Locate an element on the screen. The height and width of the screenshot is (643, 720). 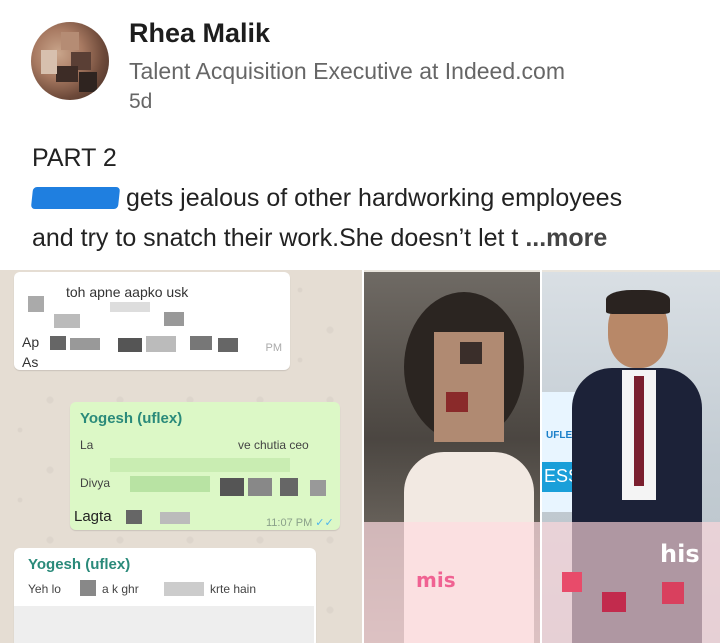
chat-text: toh apne aapko usk is located at coordinates (127, 292).